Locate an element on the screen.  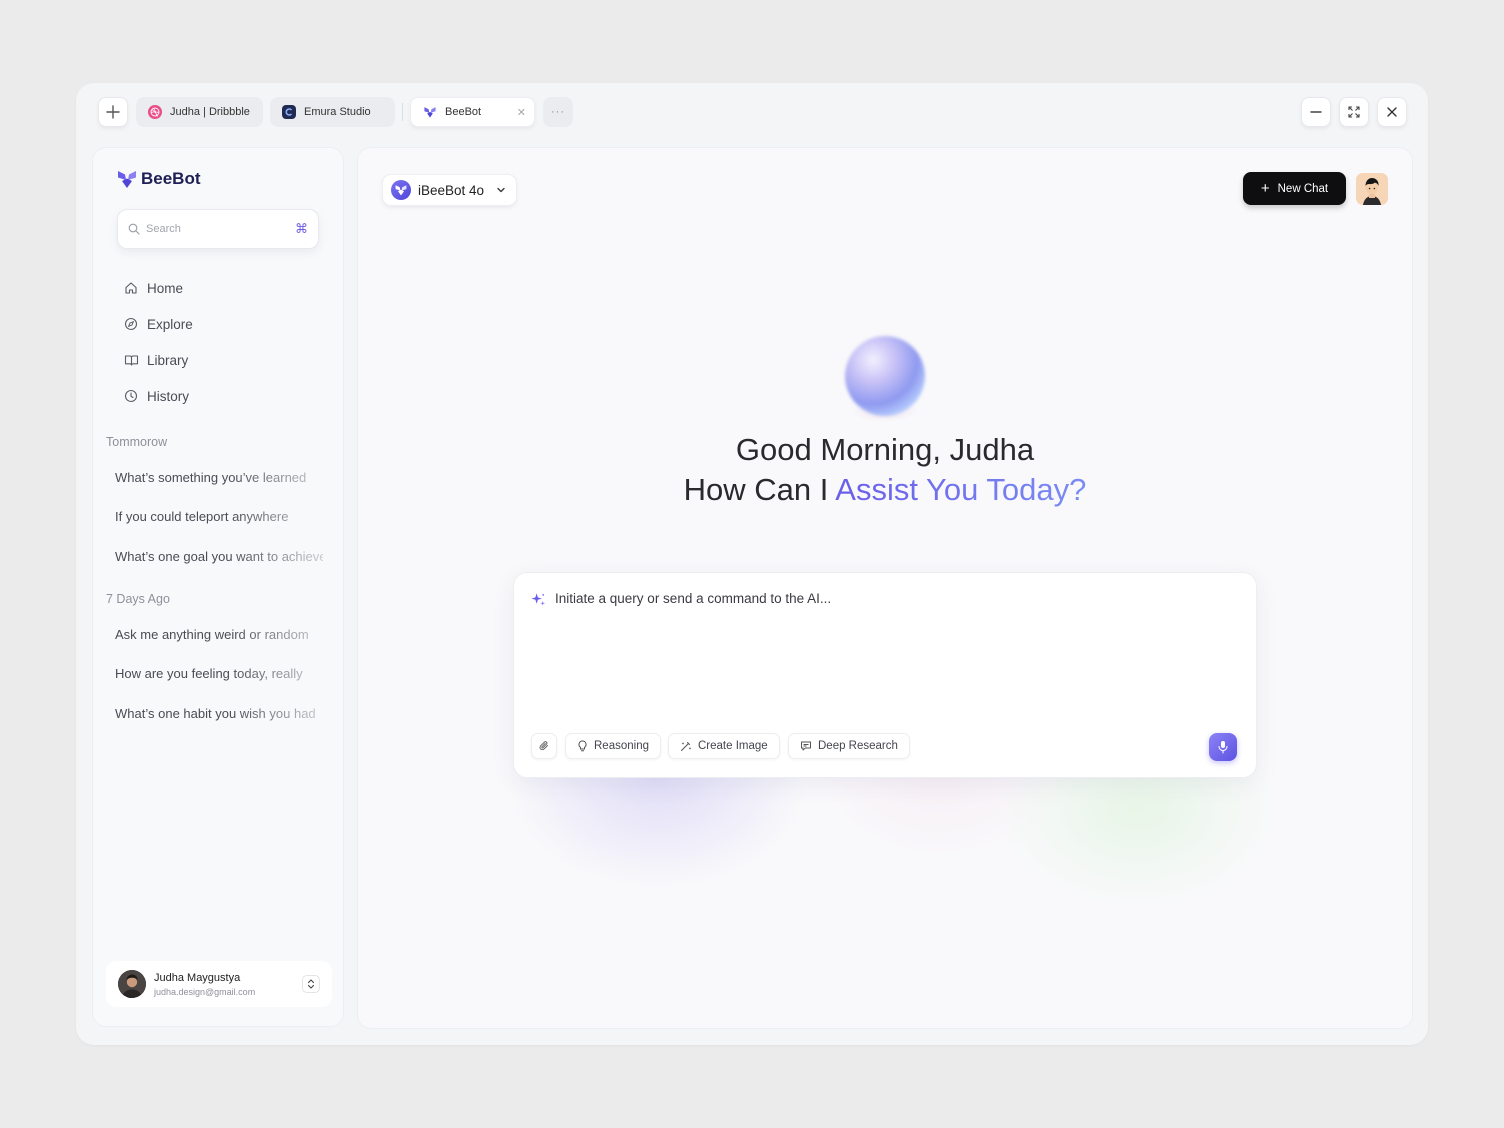
microphone-icon is located at coordinates (1223, 747).